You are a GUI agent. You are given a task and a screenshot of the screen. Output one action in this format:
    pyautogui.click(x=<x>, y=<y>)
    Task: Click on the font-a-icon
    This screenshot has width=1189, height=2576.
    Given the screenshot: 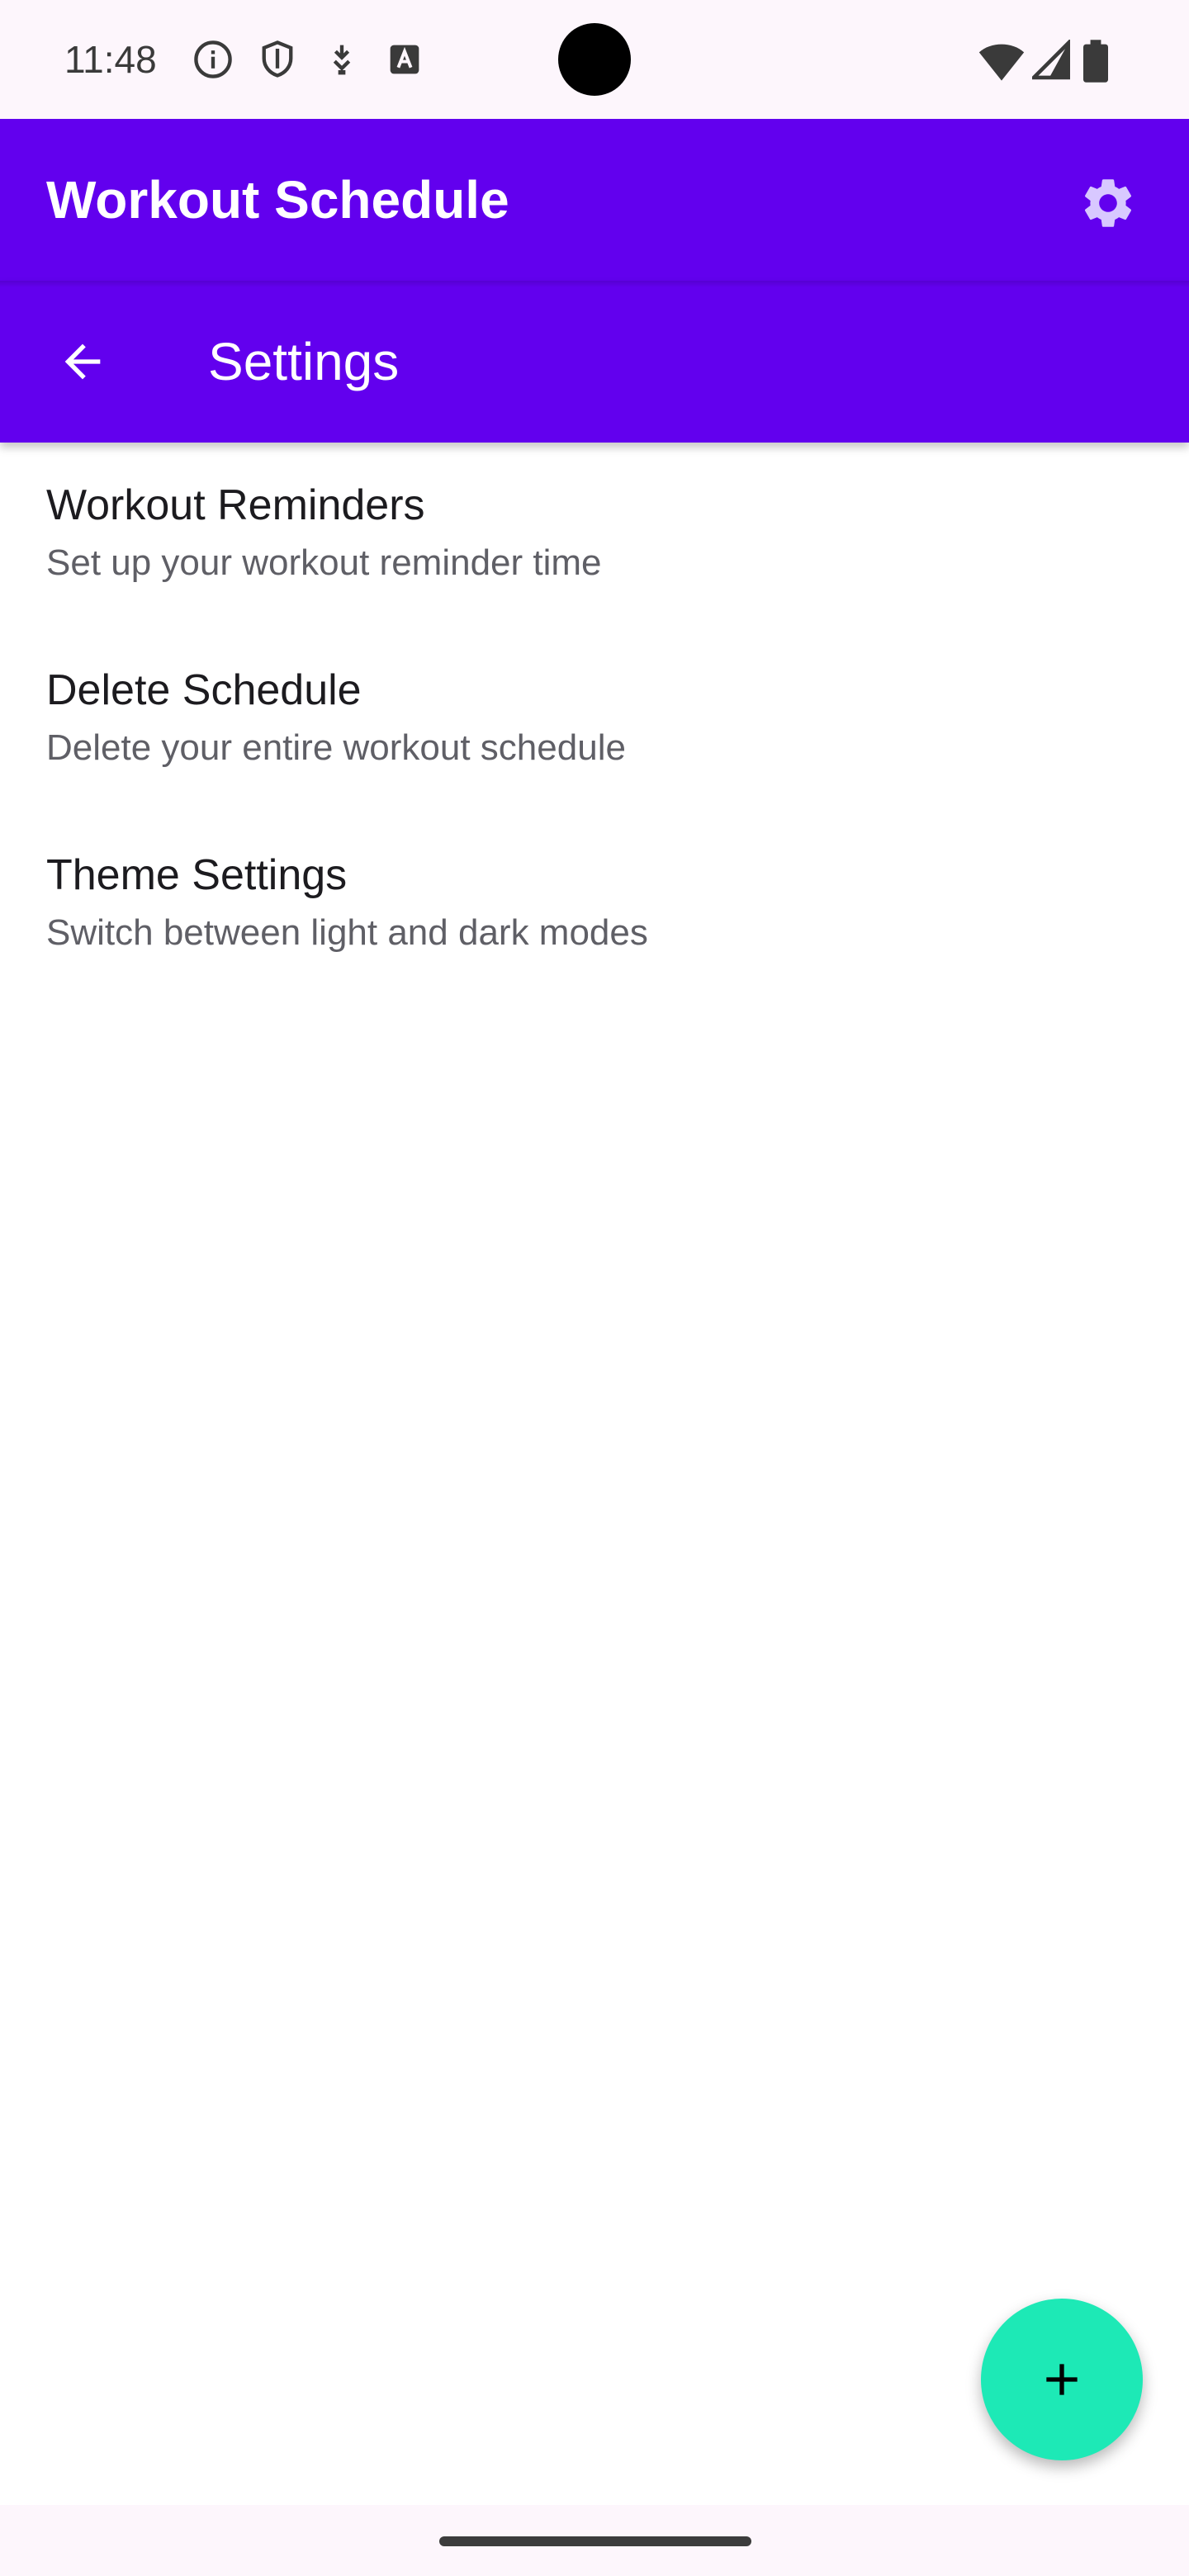 What is the action you would take?
    pyautogui.click(x=404, y=59)
    